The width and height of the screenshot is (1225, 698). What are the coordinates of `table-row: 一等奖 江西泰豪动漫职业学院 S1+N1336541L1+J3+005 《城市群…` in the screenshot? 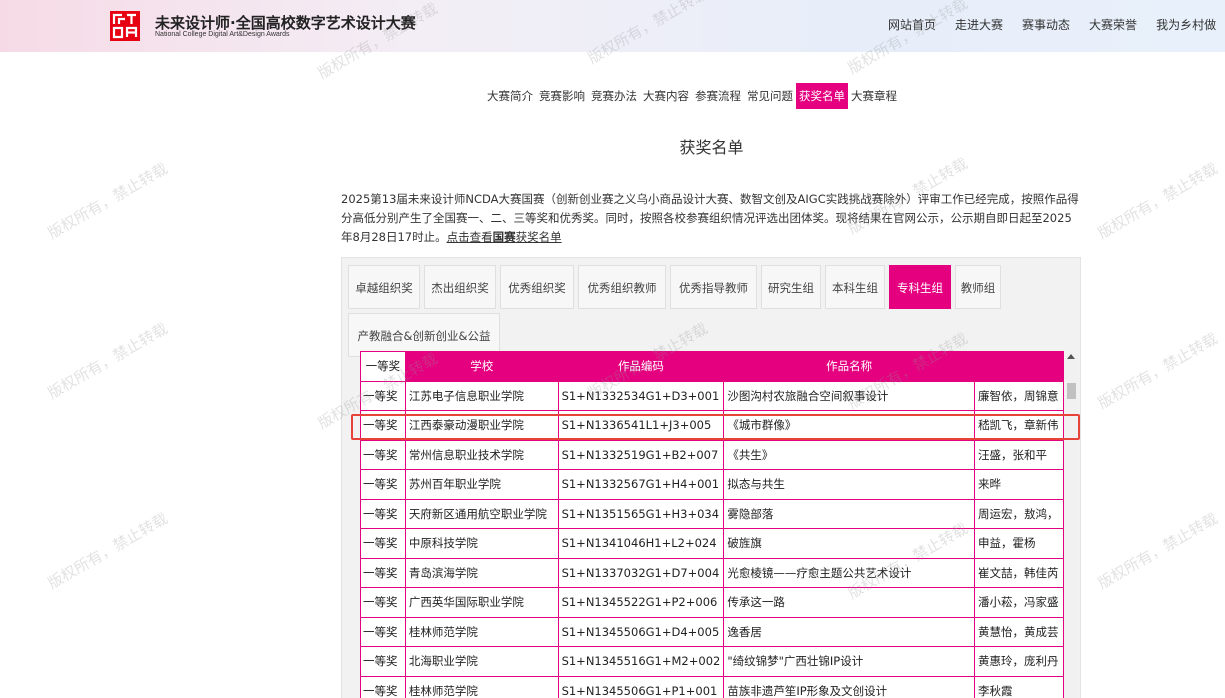 It's located at (712, 425).